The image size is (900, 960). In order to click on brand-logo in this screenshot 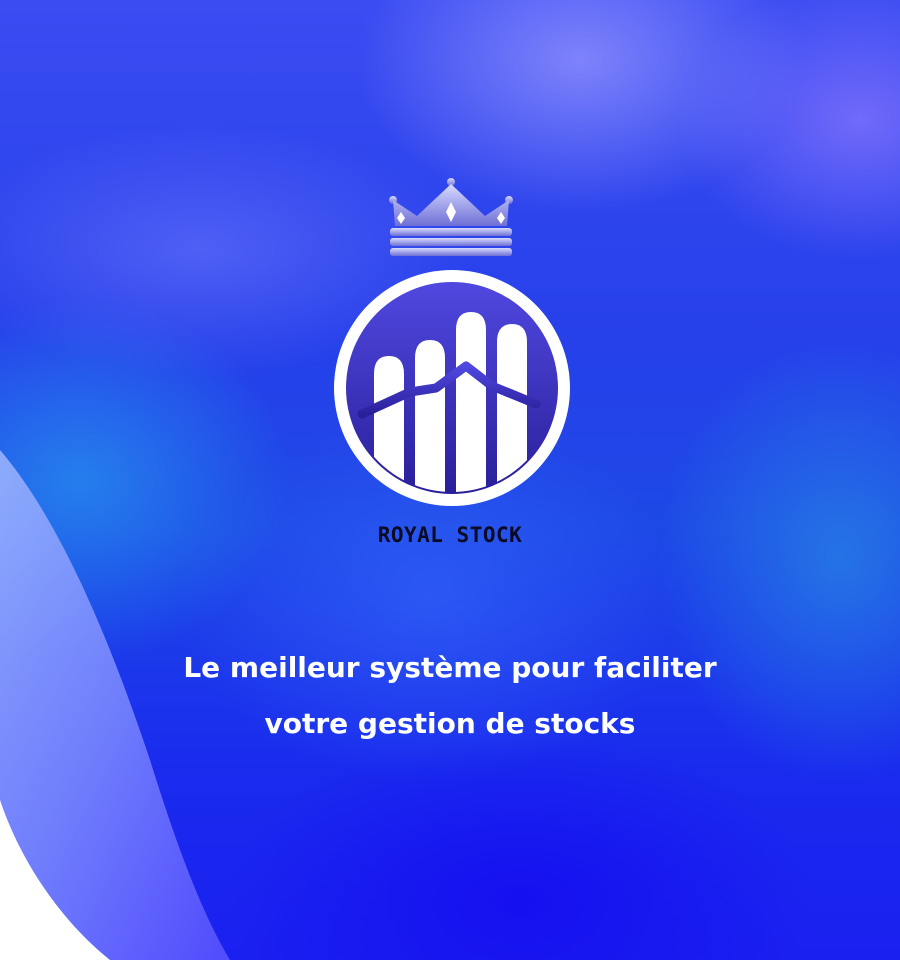, I will do `click(450, 341)`.